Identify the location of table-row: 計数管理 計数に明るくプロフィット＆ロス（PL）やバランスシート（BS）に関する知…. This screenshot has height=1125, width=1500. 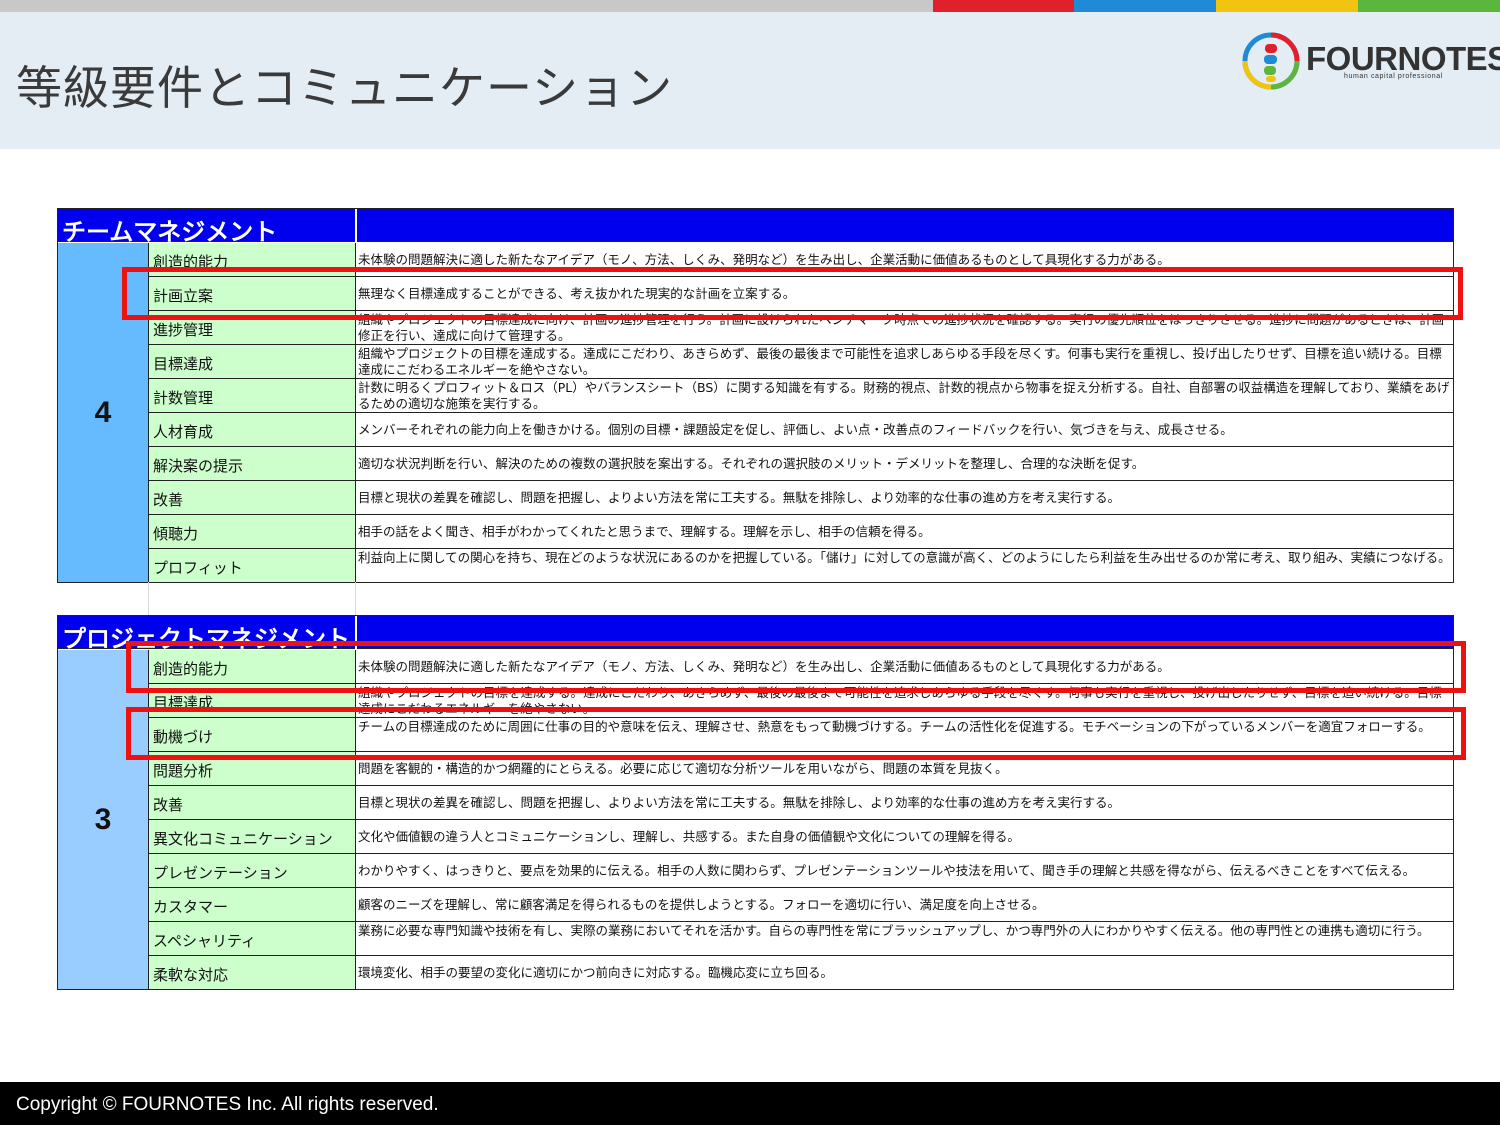
(801, 396).